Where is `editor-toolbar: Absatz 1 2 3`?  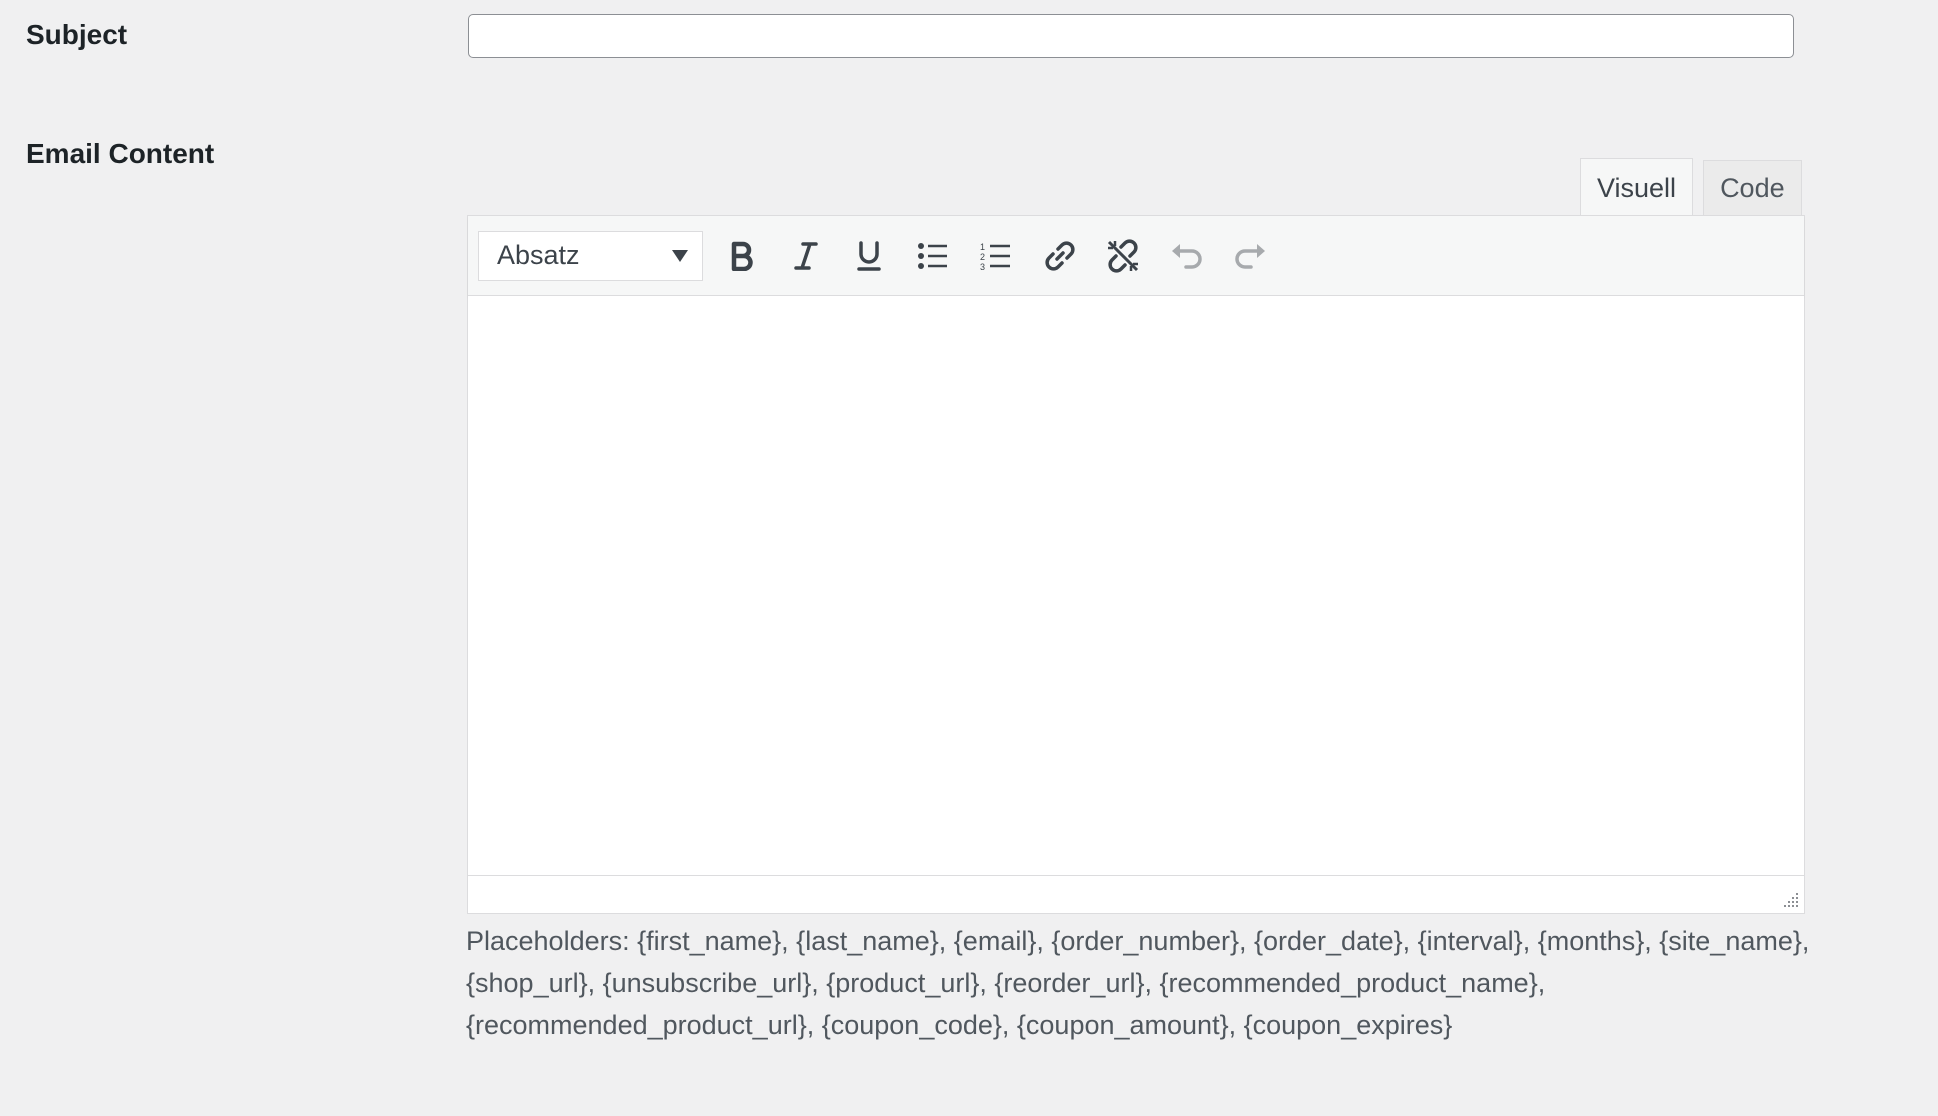 editor-toolbar: Absatz 1 2 3 is located at coordinates (1136, 256).